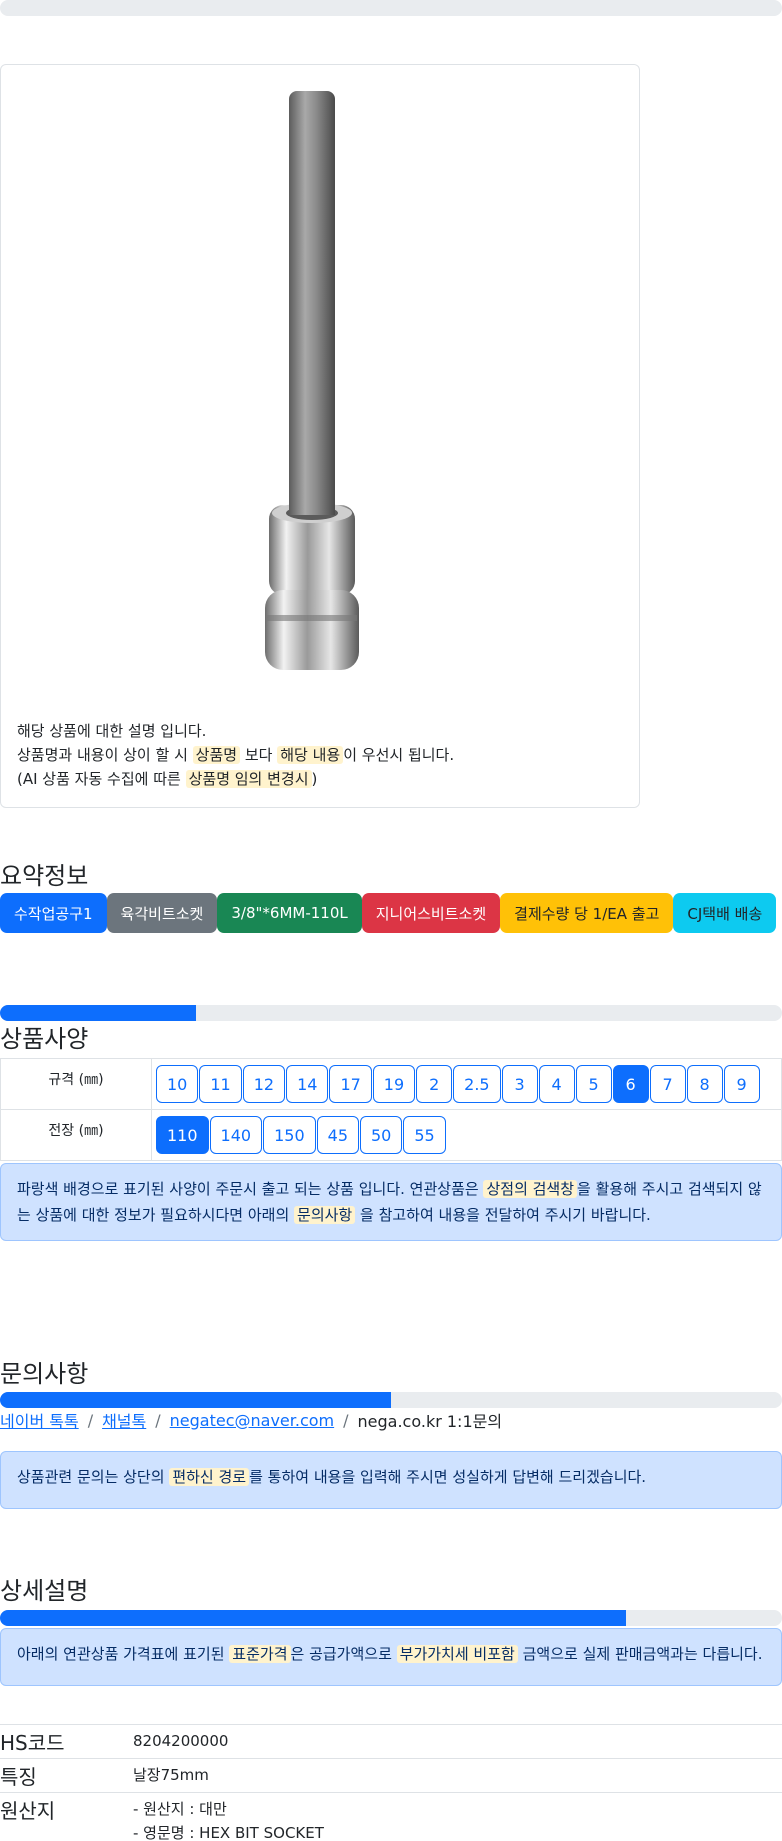  What do you see at coordinates (182, 1135) in the screenshot?
I see `spec-option-button: 110` at bounding box center [182, 1135].